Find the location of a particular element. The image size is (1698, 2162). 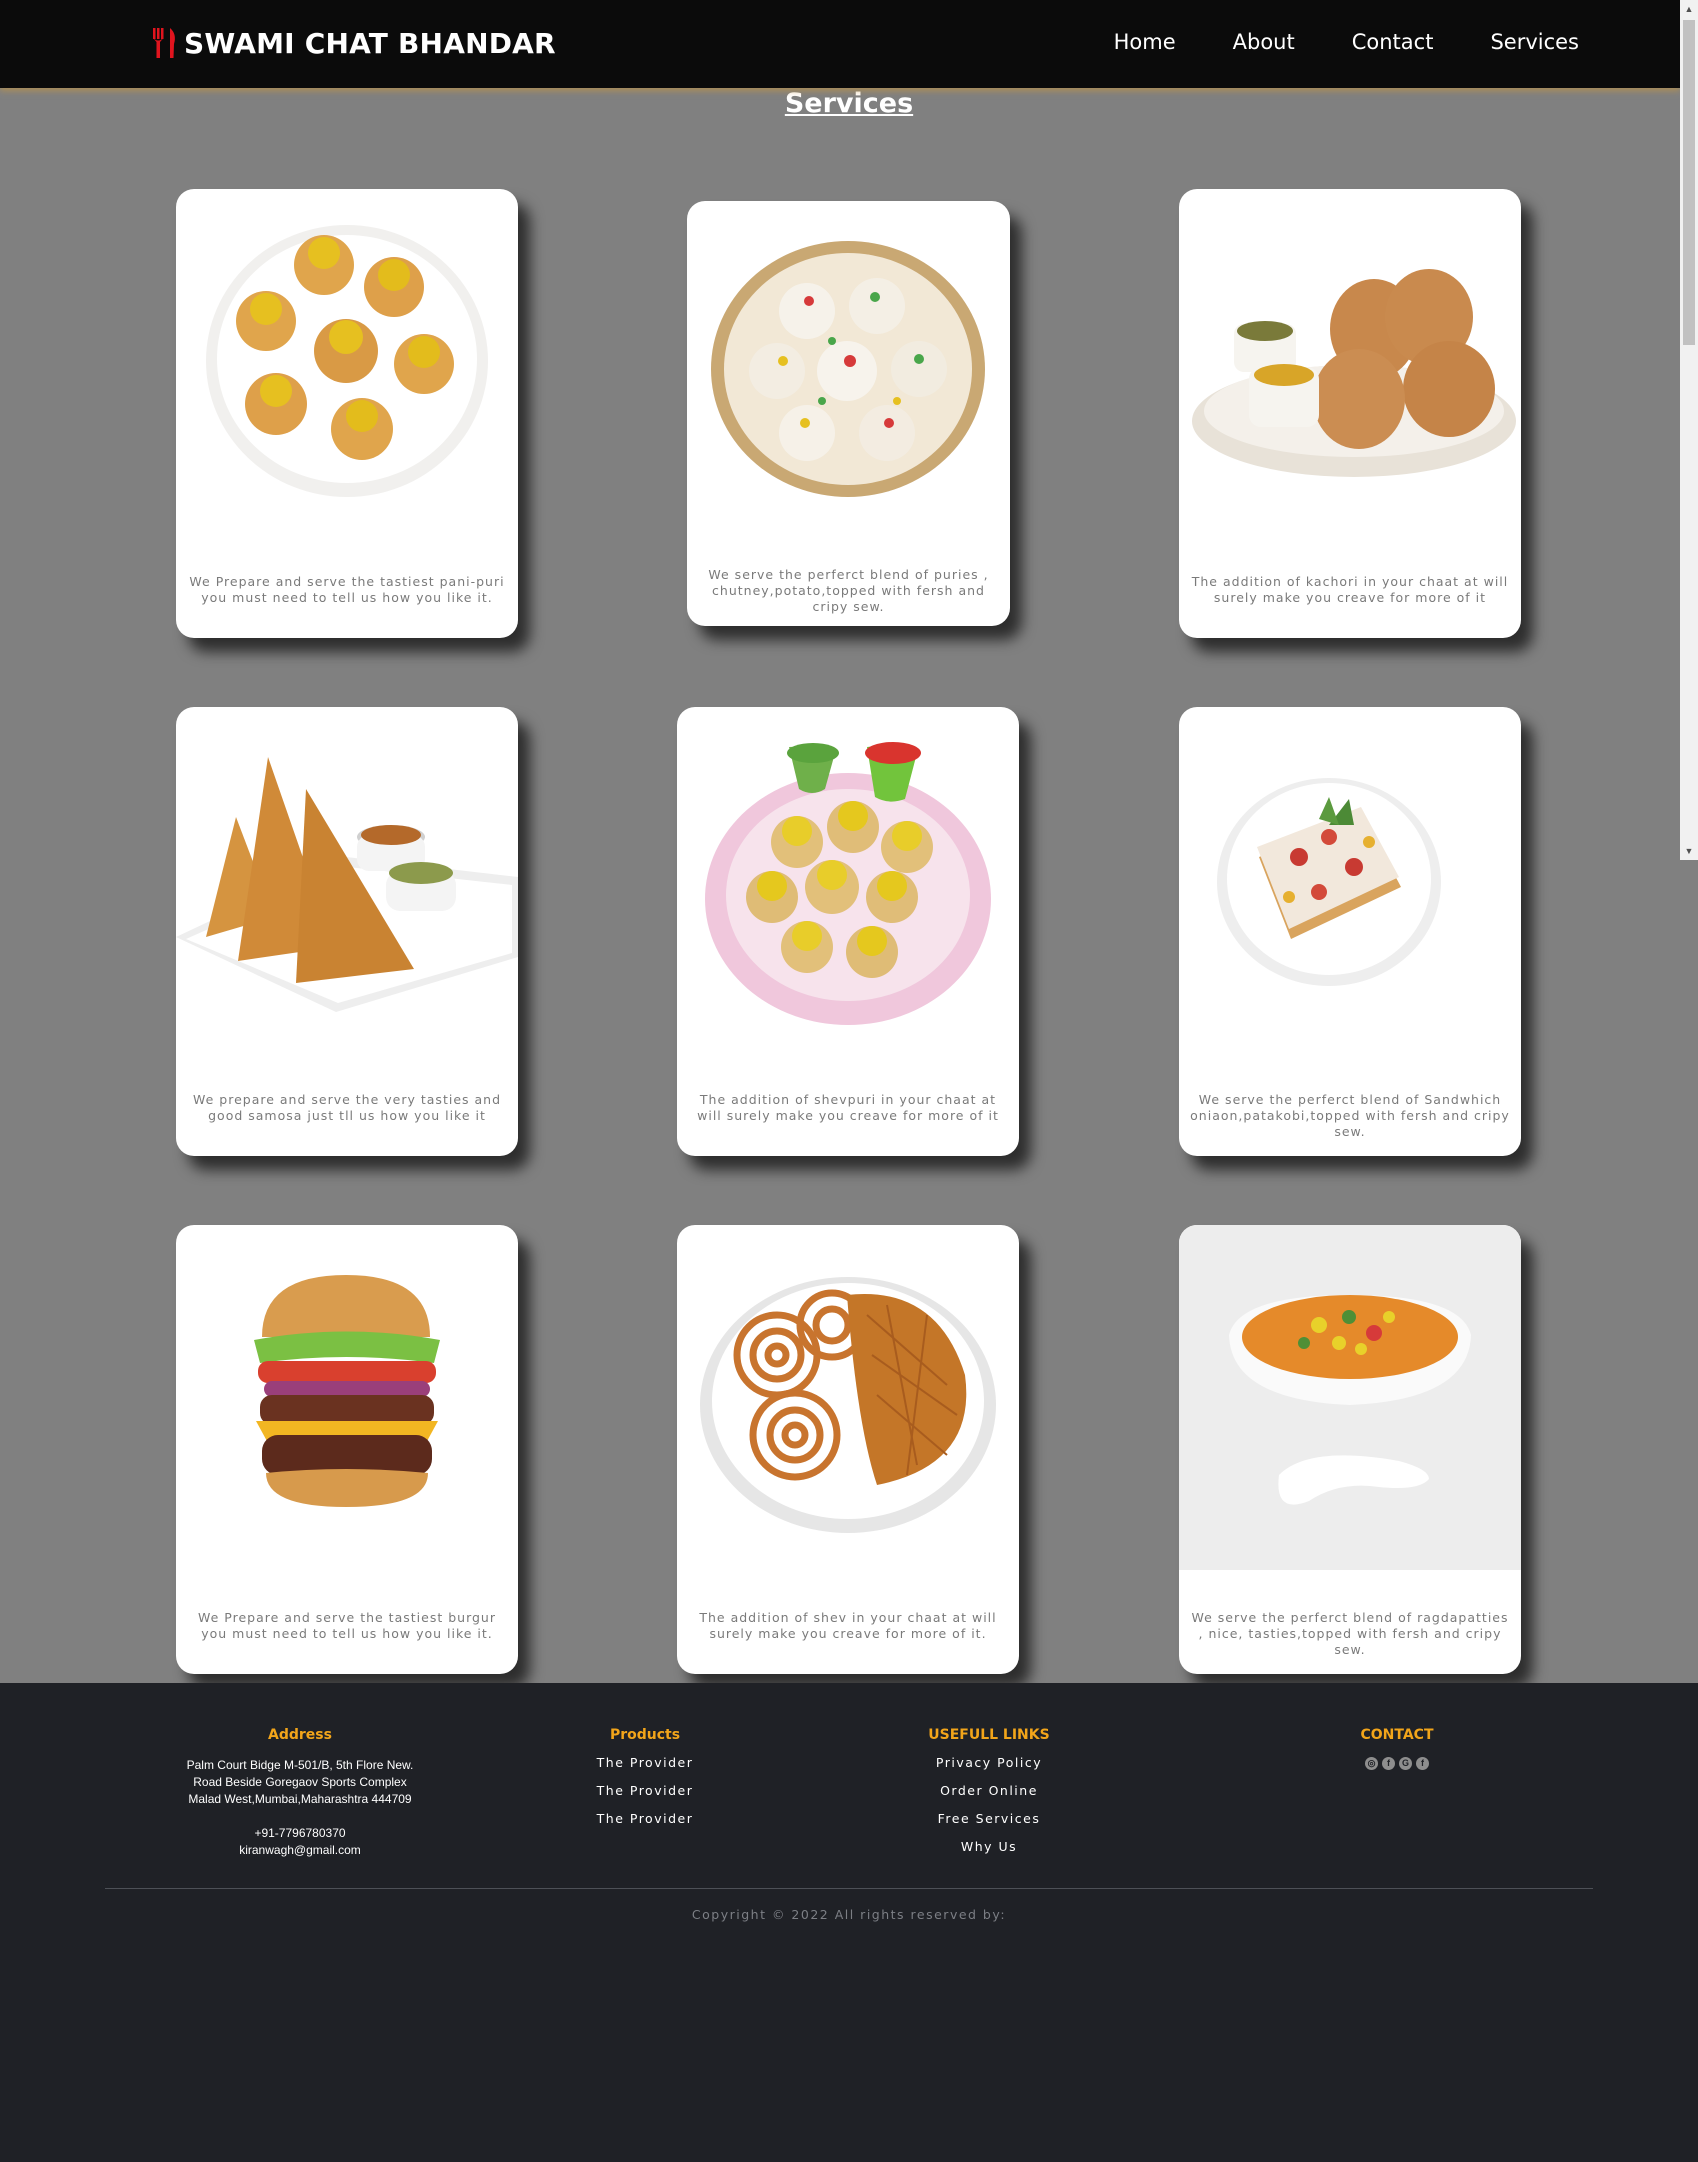

brand-name: SWAMI CHAT BHANDAR is located at coordinates (370, 43).